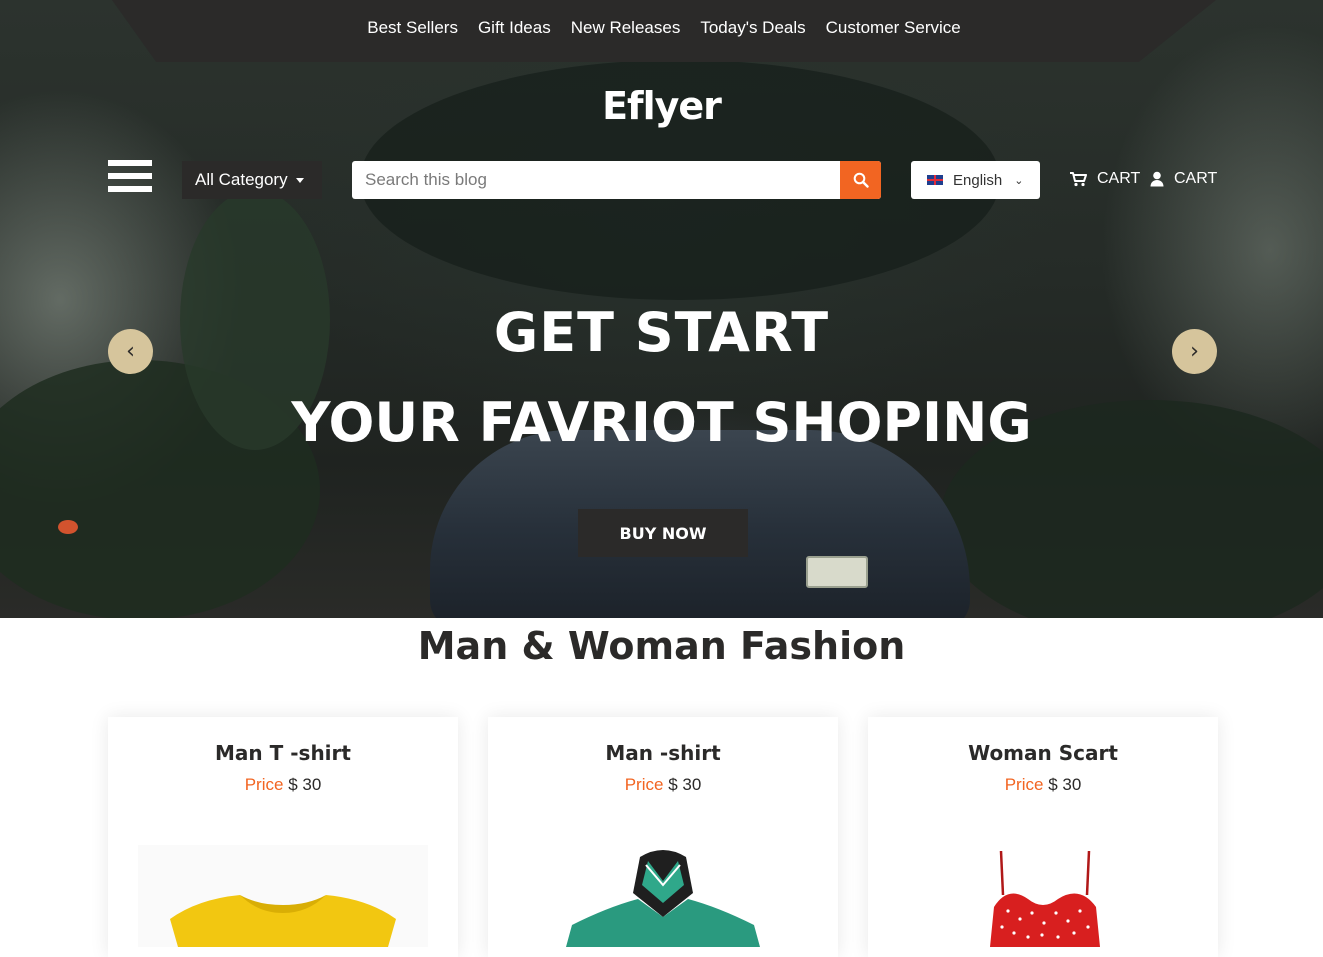 The width and height of the screenshot is (1323, 957). Describe the element at coordinates (661, 106) in the screenshot. I see `site-logo: Eflyer` at that location.